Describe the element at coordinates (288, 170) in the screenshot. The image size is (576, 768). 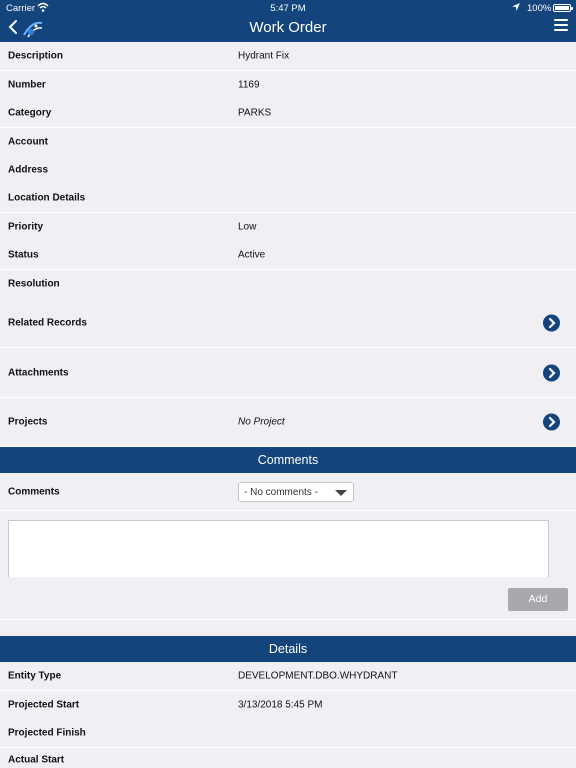
I see `field-row-address: Address` at that location.